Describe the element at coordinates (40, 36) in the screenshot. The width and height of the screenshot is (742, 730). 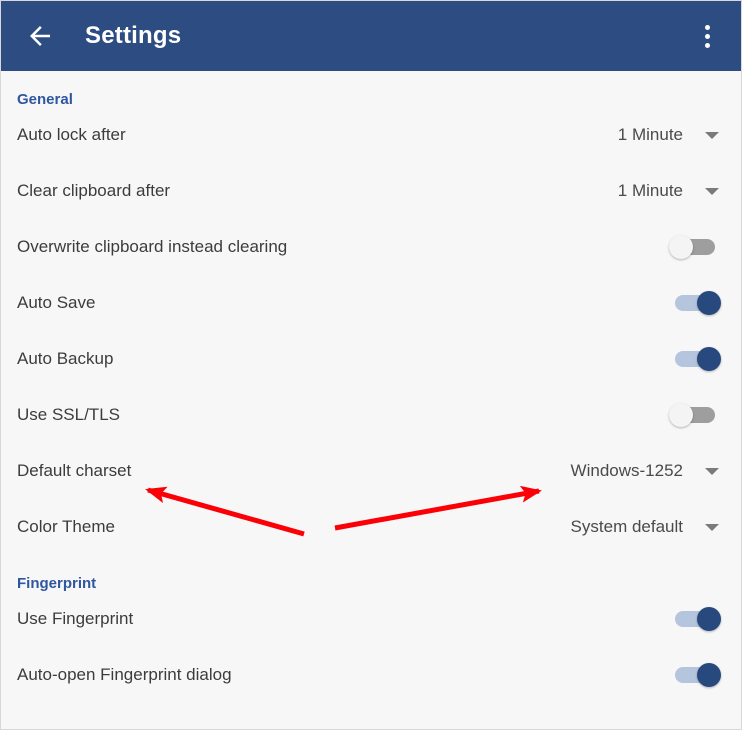
I see `back-arrow-icon` at that location.